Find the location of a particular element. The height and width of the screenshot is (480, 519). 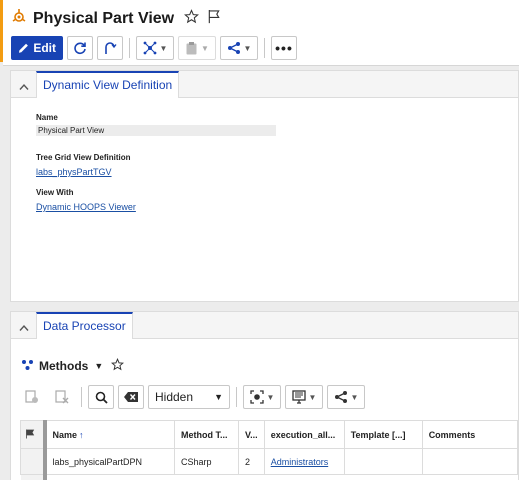

row-flag-cell is located at coordinates (32, 461).